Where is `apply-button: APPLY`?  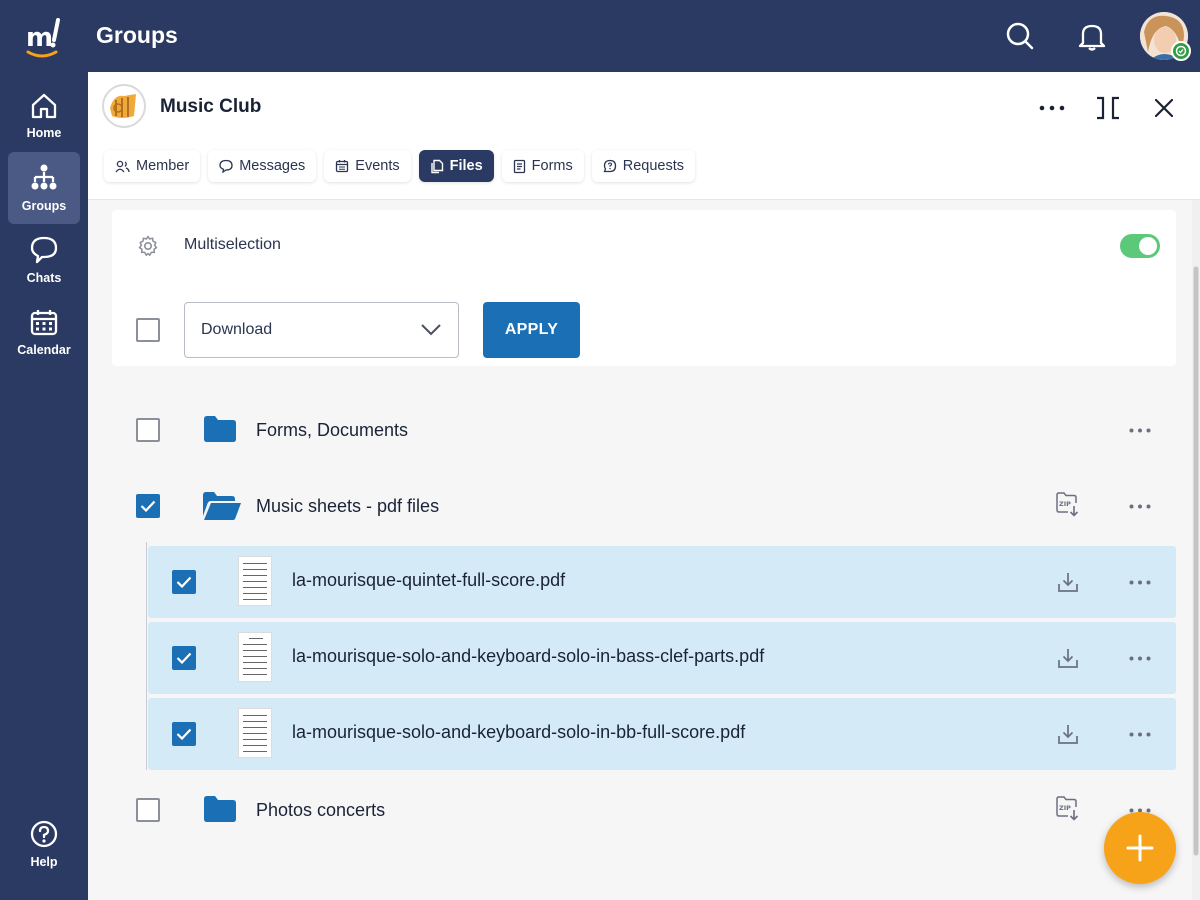
apply-button: APPLY is located at coordinates (531, 330).